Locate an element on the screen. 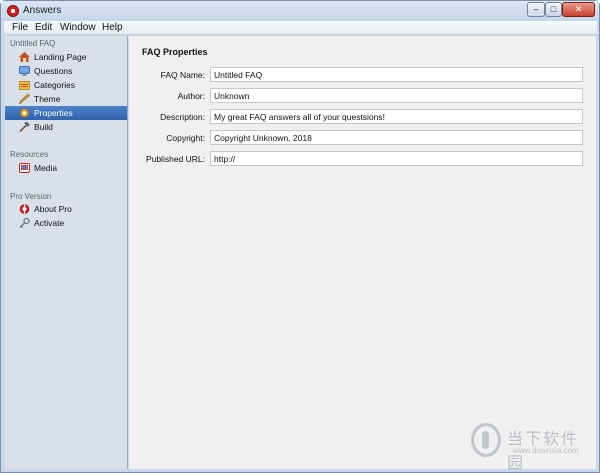 The width and height of the screenshot is (600, 473). copyright-input is located at coordinates (396, 137).